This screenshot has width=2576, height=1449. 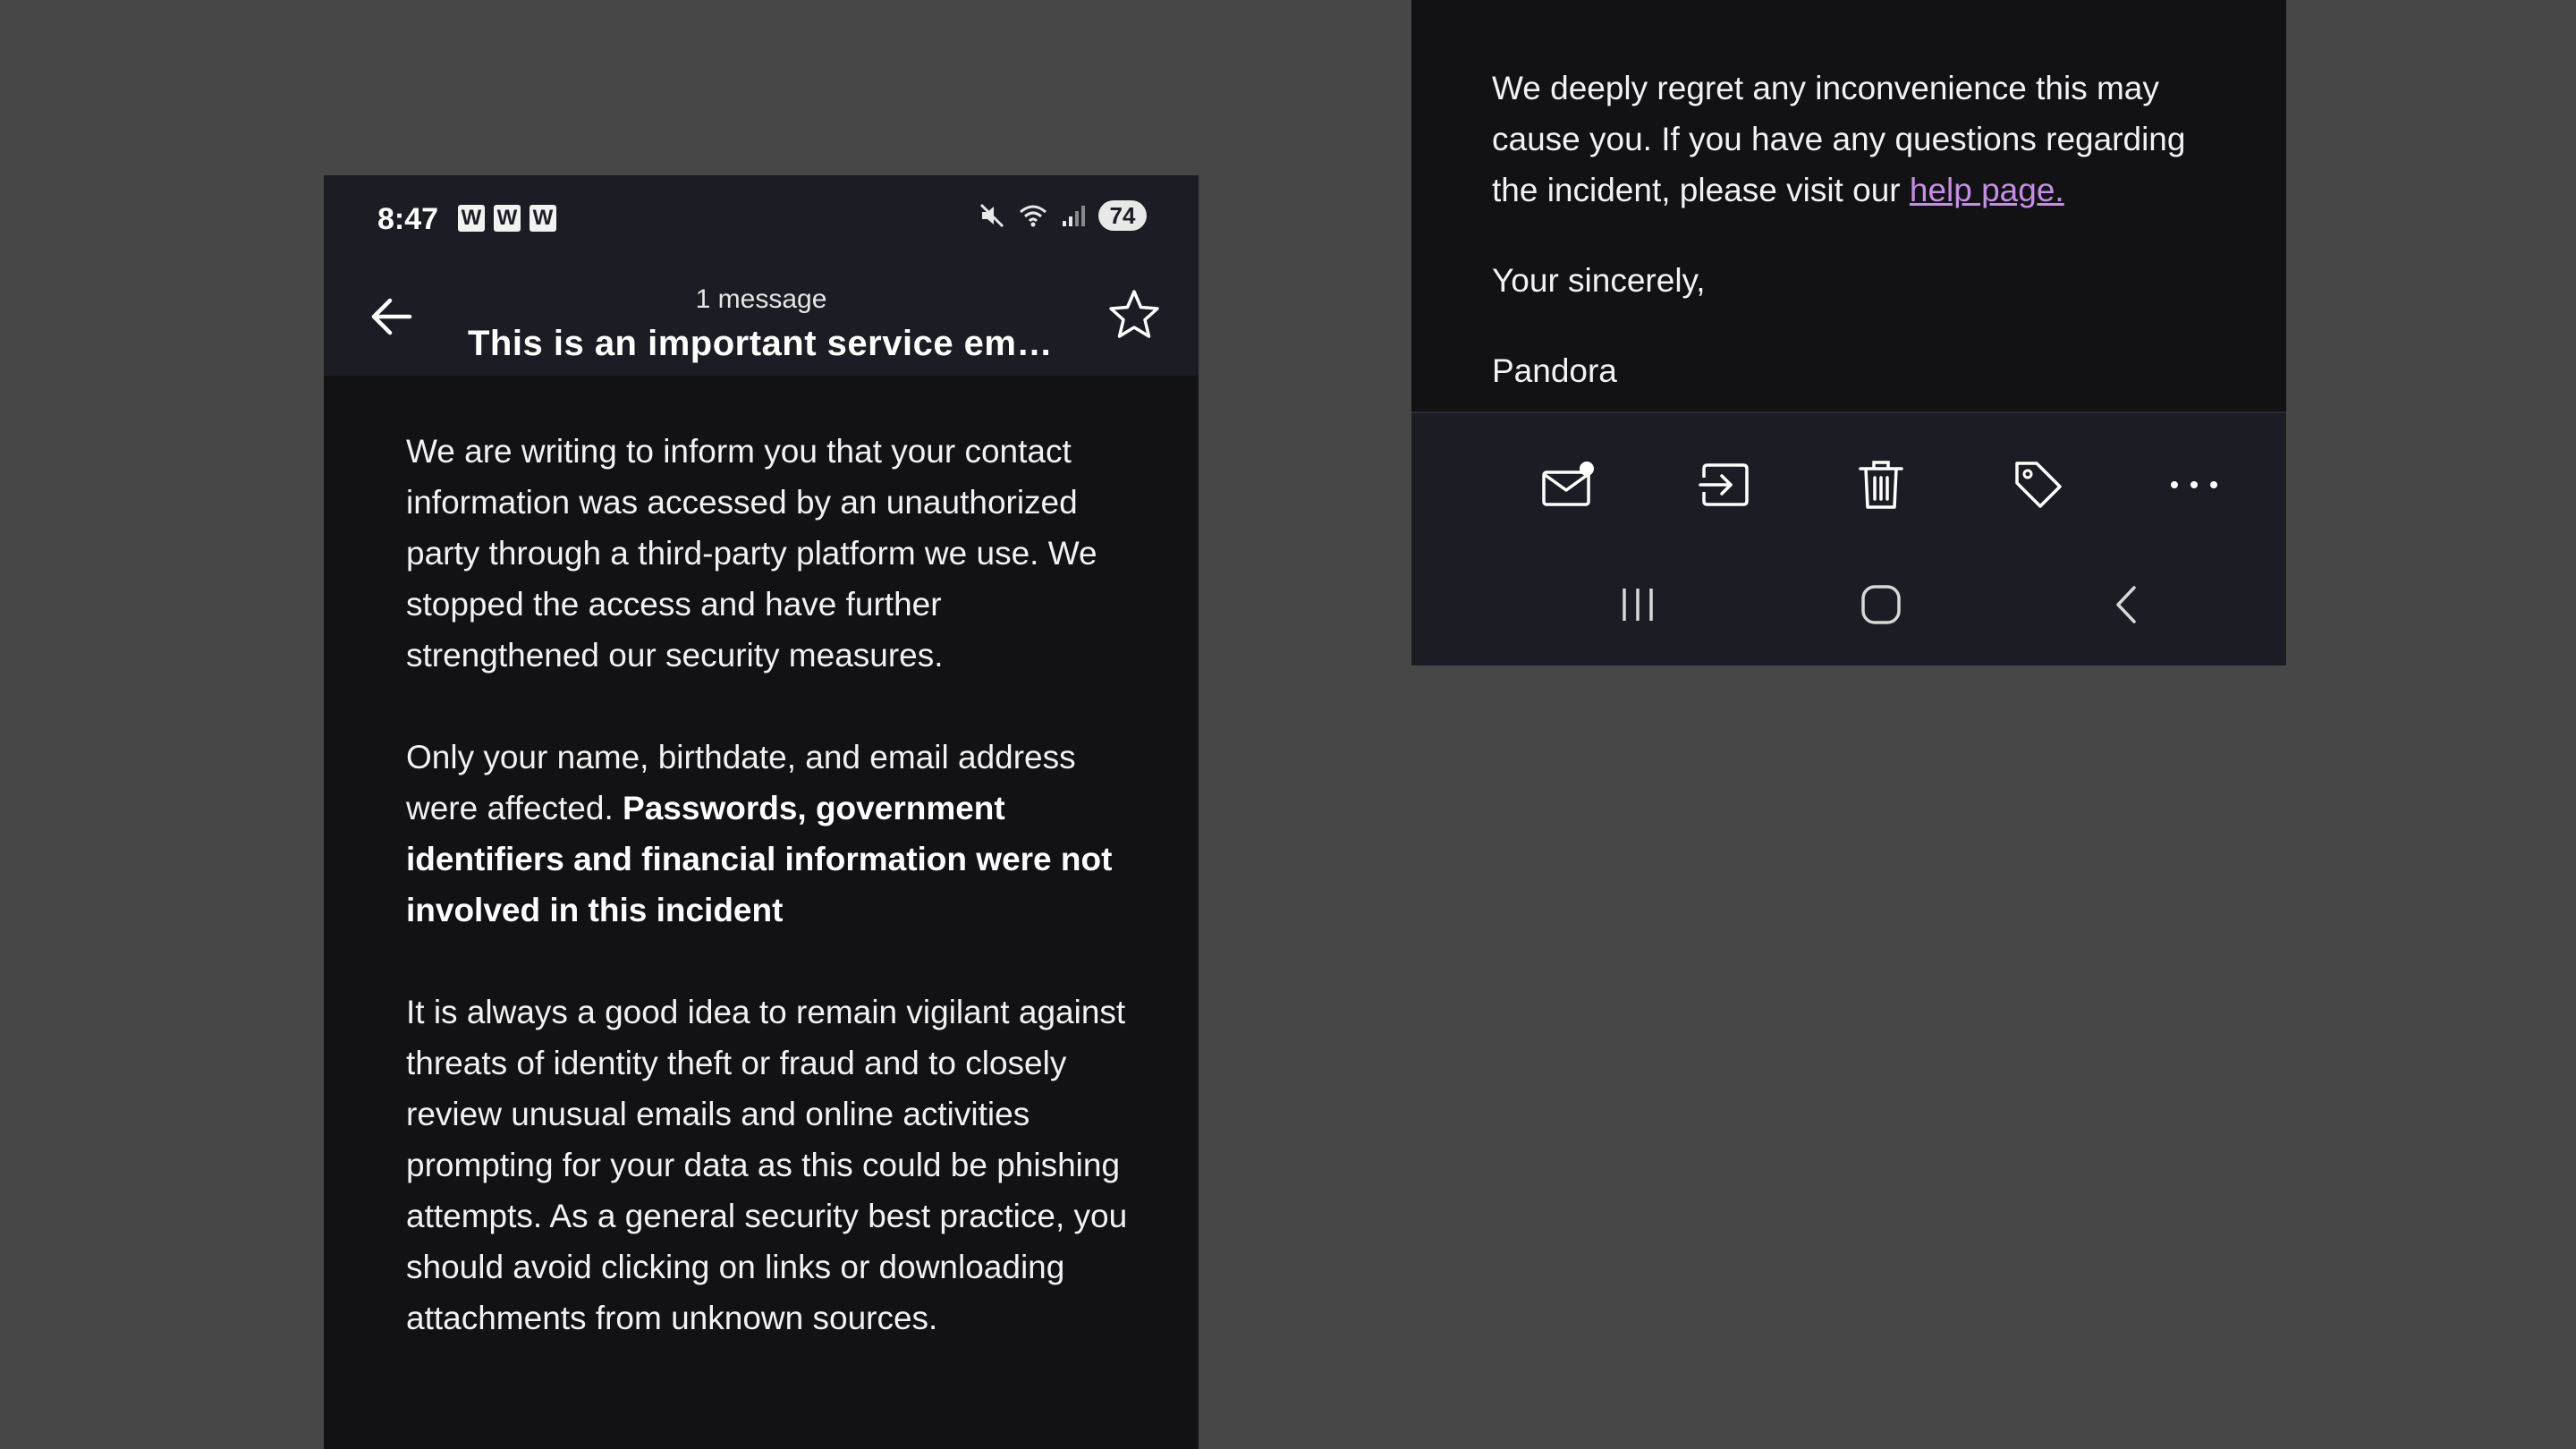 I want to click on home-icon, so click(x=1881, y=604).